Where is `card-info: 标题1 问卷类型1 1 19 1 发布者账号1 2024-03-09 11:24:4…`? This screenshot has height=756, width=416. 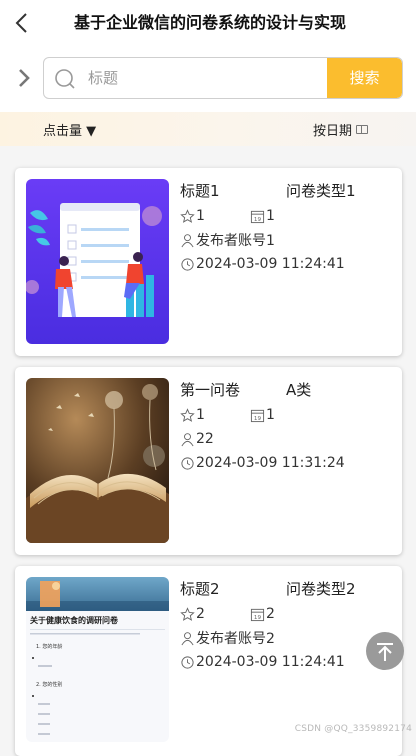 card-info: 标题1 问卷类型1 1 19 1 发布者账号1 2024-03-09 11:24:4… is located at coordinates (287, 228).